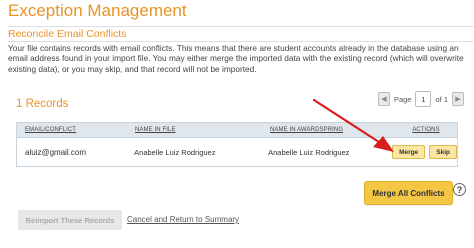 The image size is (474, 248). What do you see at coordinates (459, 189) in the screenshot?
I see `help-icon: ?` at bounding box center [459, 189].